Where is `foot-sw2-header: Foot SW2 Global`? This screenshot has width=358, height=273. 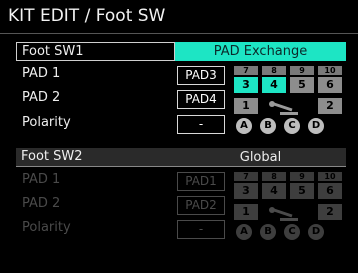 foot-sw2-header: Foot SW2 Global is located at coordinates (181, 157).